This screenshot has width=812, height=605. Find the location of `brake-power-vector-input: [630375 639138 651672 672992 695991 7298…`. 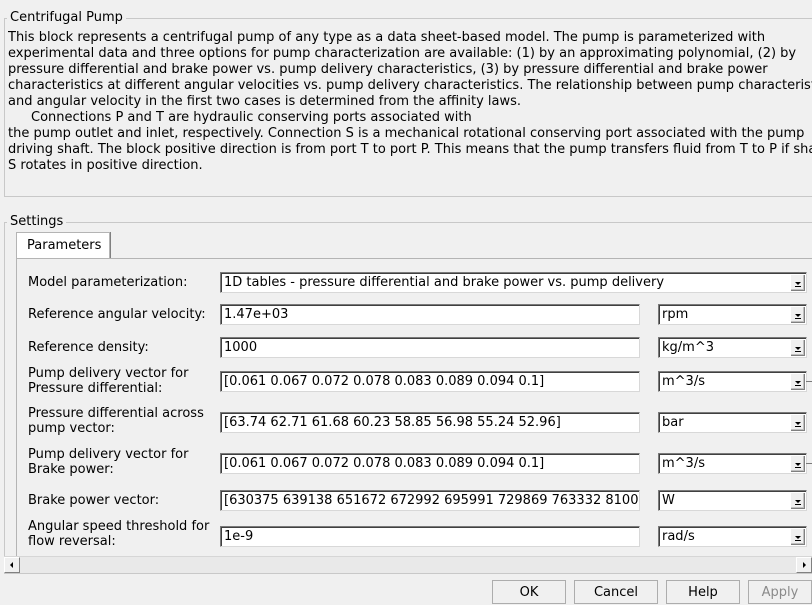

brake-power-vector-input: [630375 639138 651672 672992 695991 7298… is located at coordinates (430, 500).